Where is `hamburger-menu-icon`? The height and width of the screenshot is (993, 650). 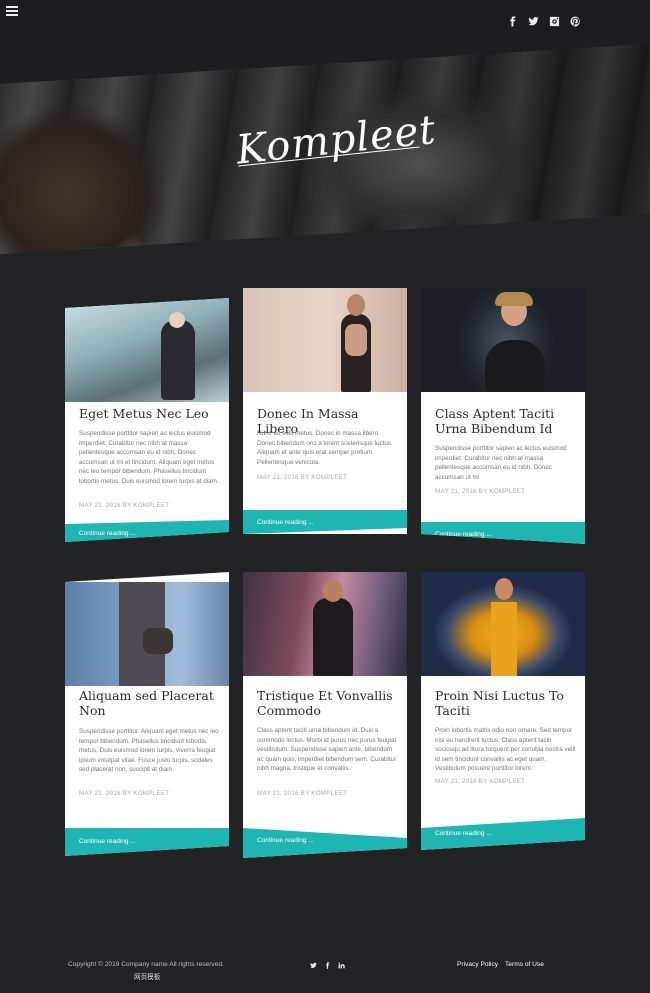 hamburger-menu-icon is located at coordinates (12, 11).